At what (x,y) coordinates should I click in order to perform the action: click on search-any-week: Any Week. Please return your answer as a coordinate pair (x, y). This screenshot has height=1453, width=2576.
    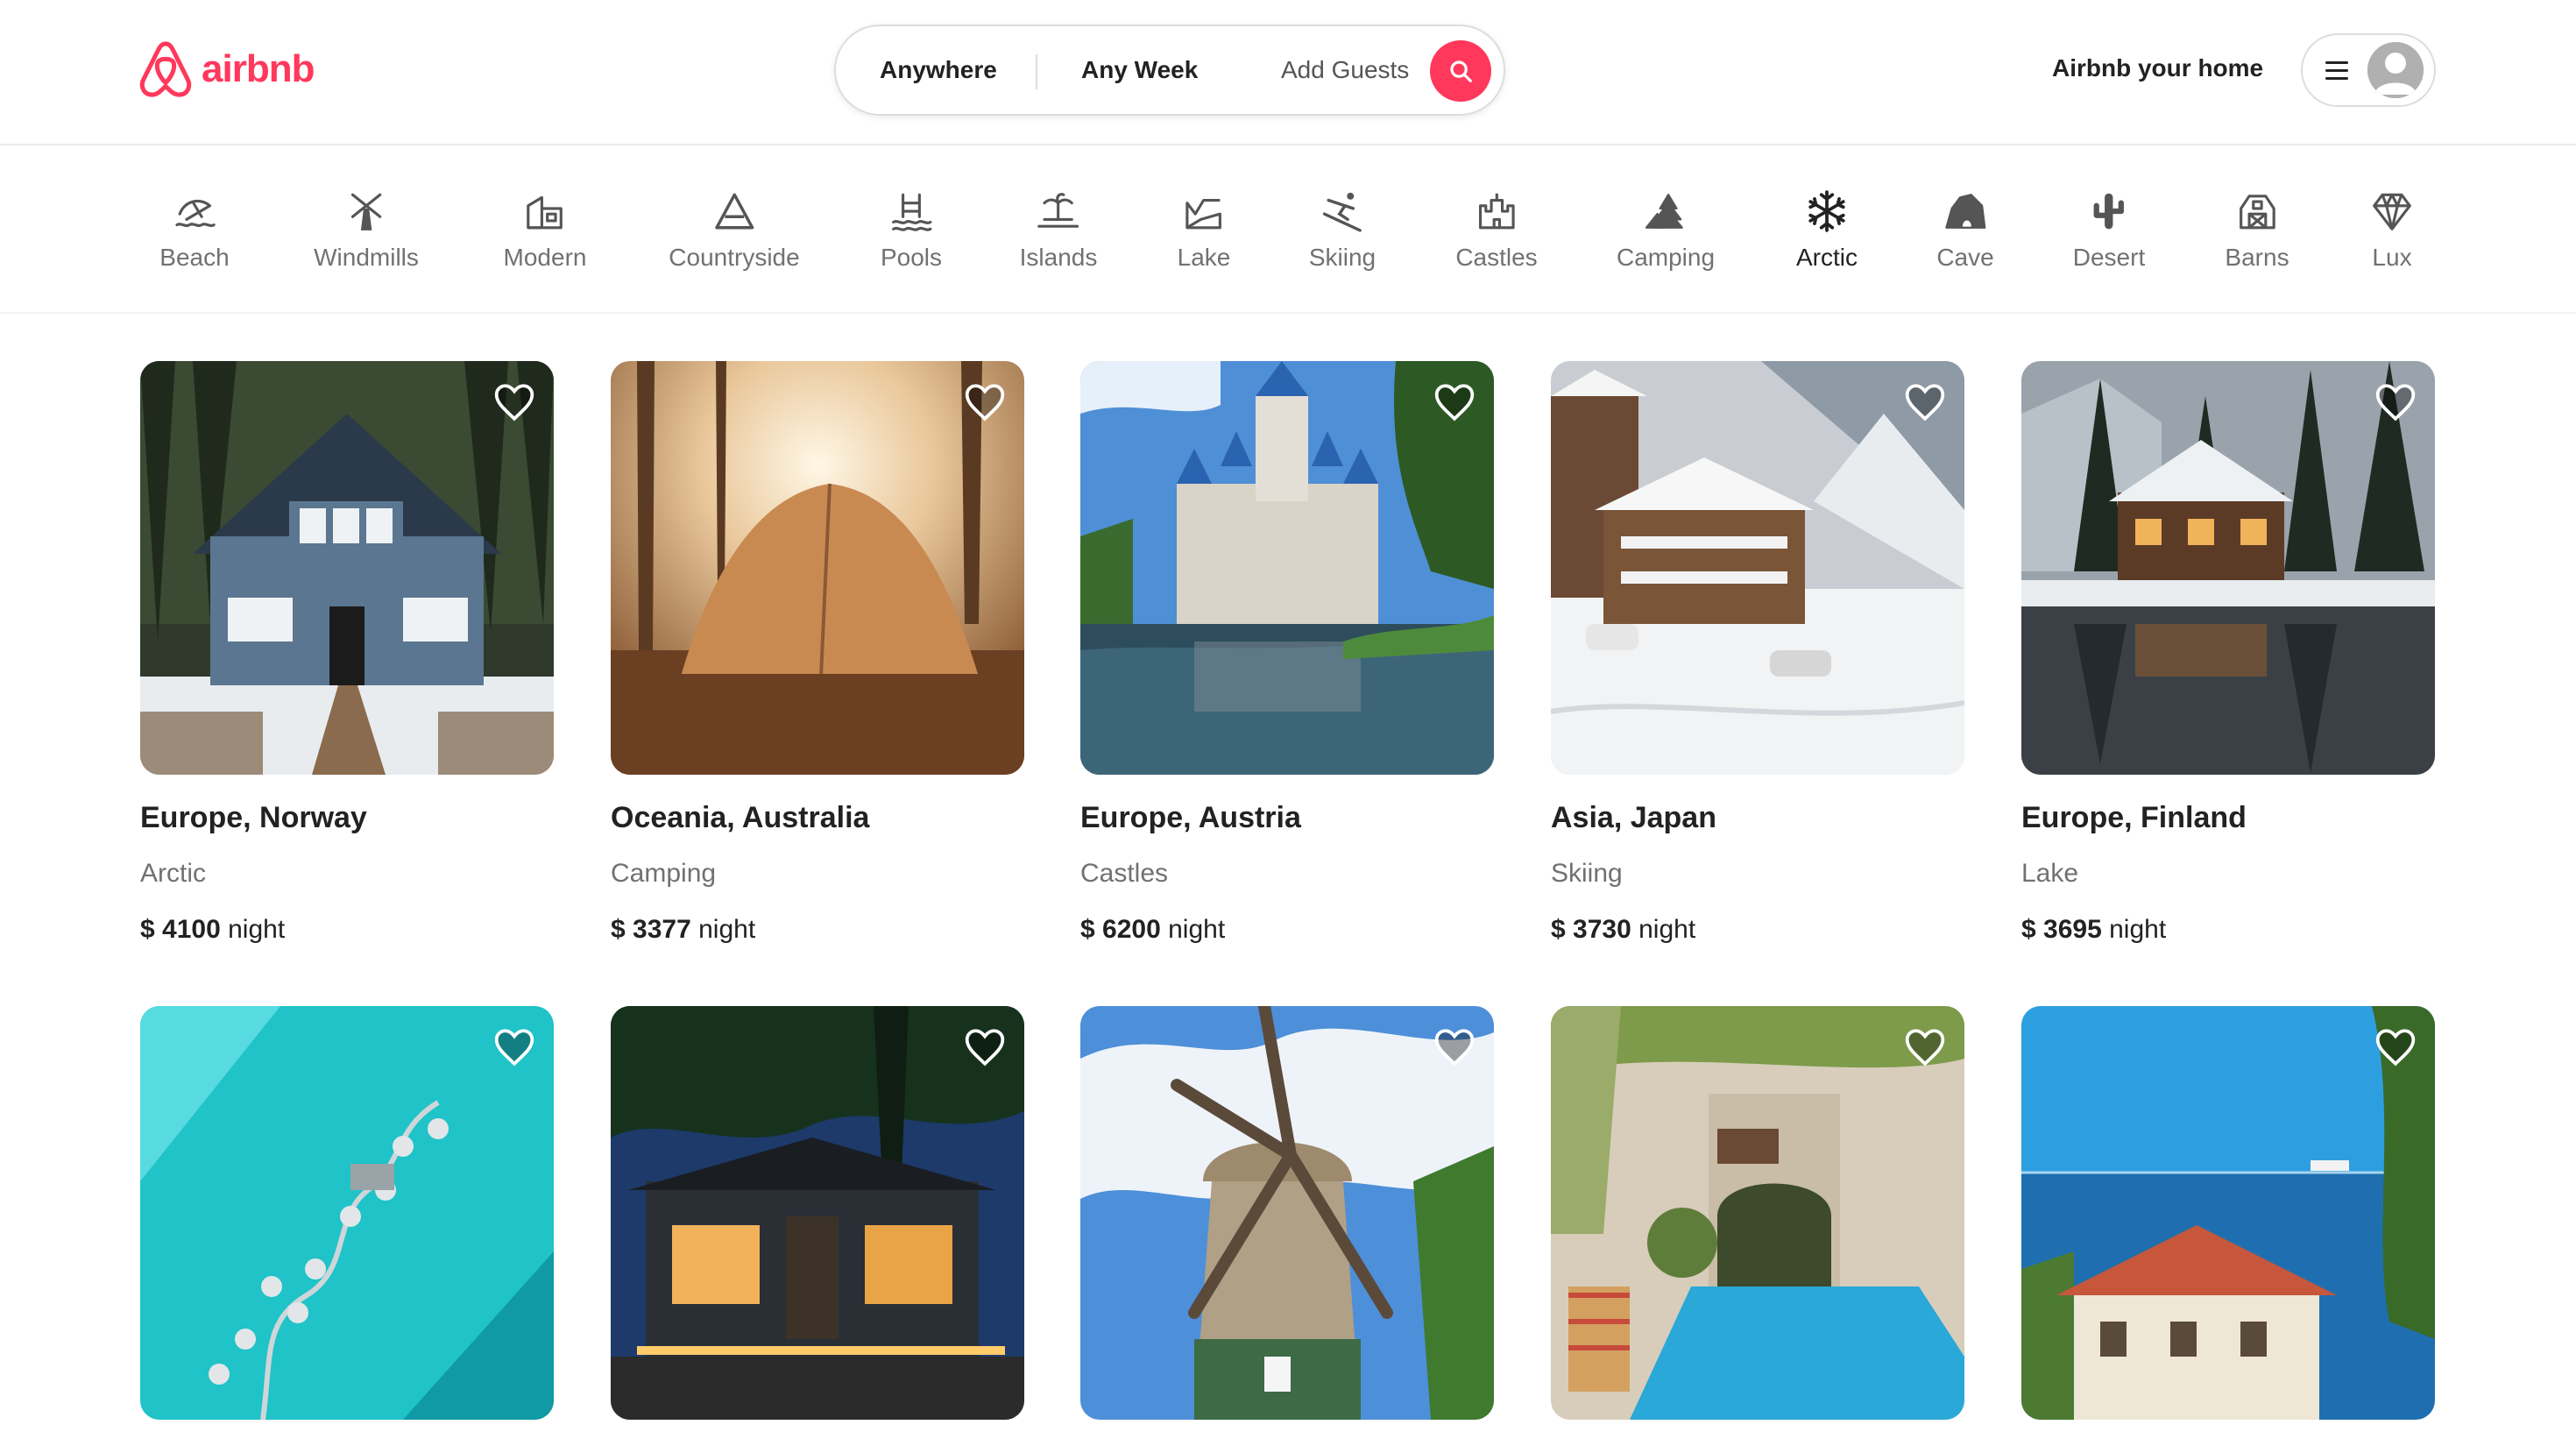
    Looking at the image, I should click on (1139, 70).